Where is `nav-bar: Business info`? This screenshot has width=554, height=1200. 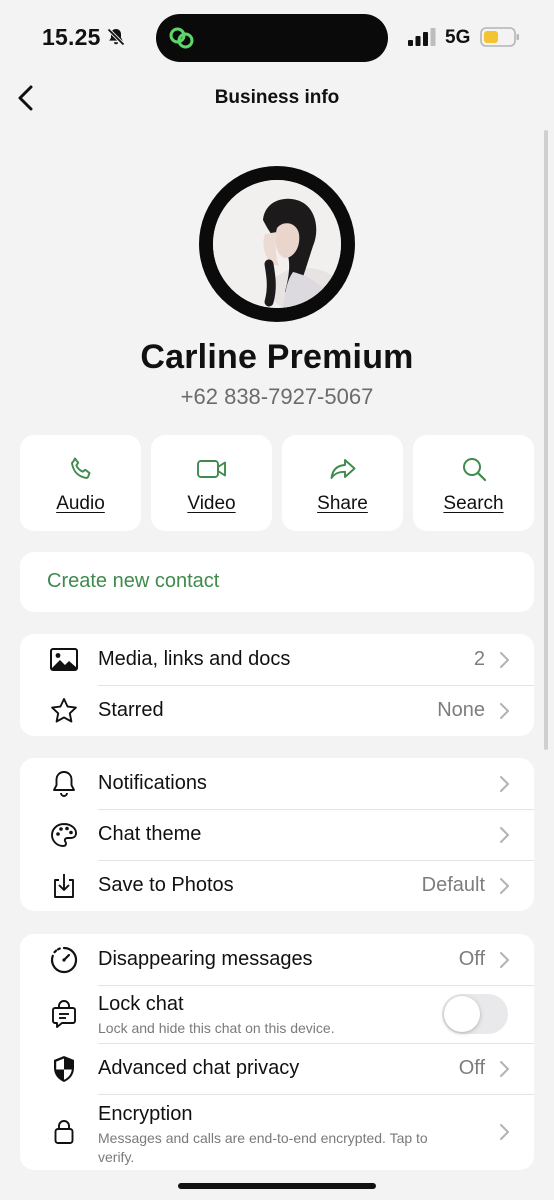
nav-bar: Business info is located at coordinates (277, 98).